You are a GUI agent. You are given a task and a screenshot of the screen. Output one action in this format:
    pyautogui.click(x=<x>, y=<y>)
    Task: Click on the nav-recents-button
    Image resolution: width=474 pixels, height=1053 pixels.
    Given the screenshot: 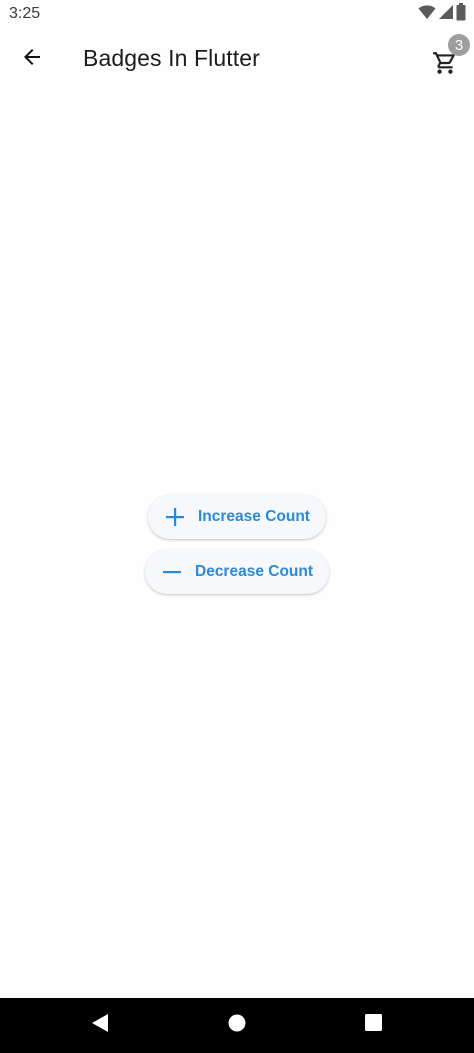 What is the action you would take?
    pyautogui.click(x=373, y=1025)
    